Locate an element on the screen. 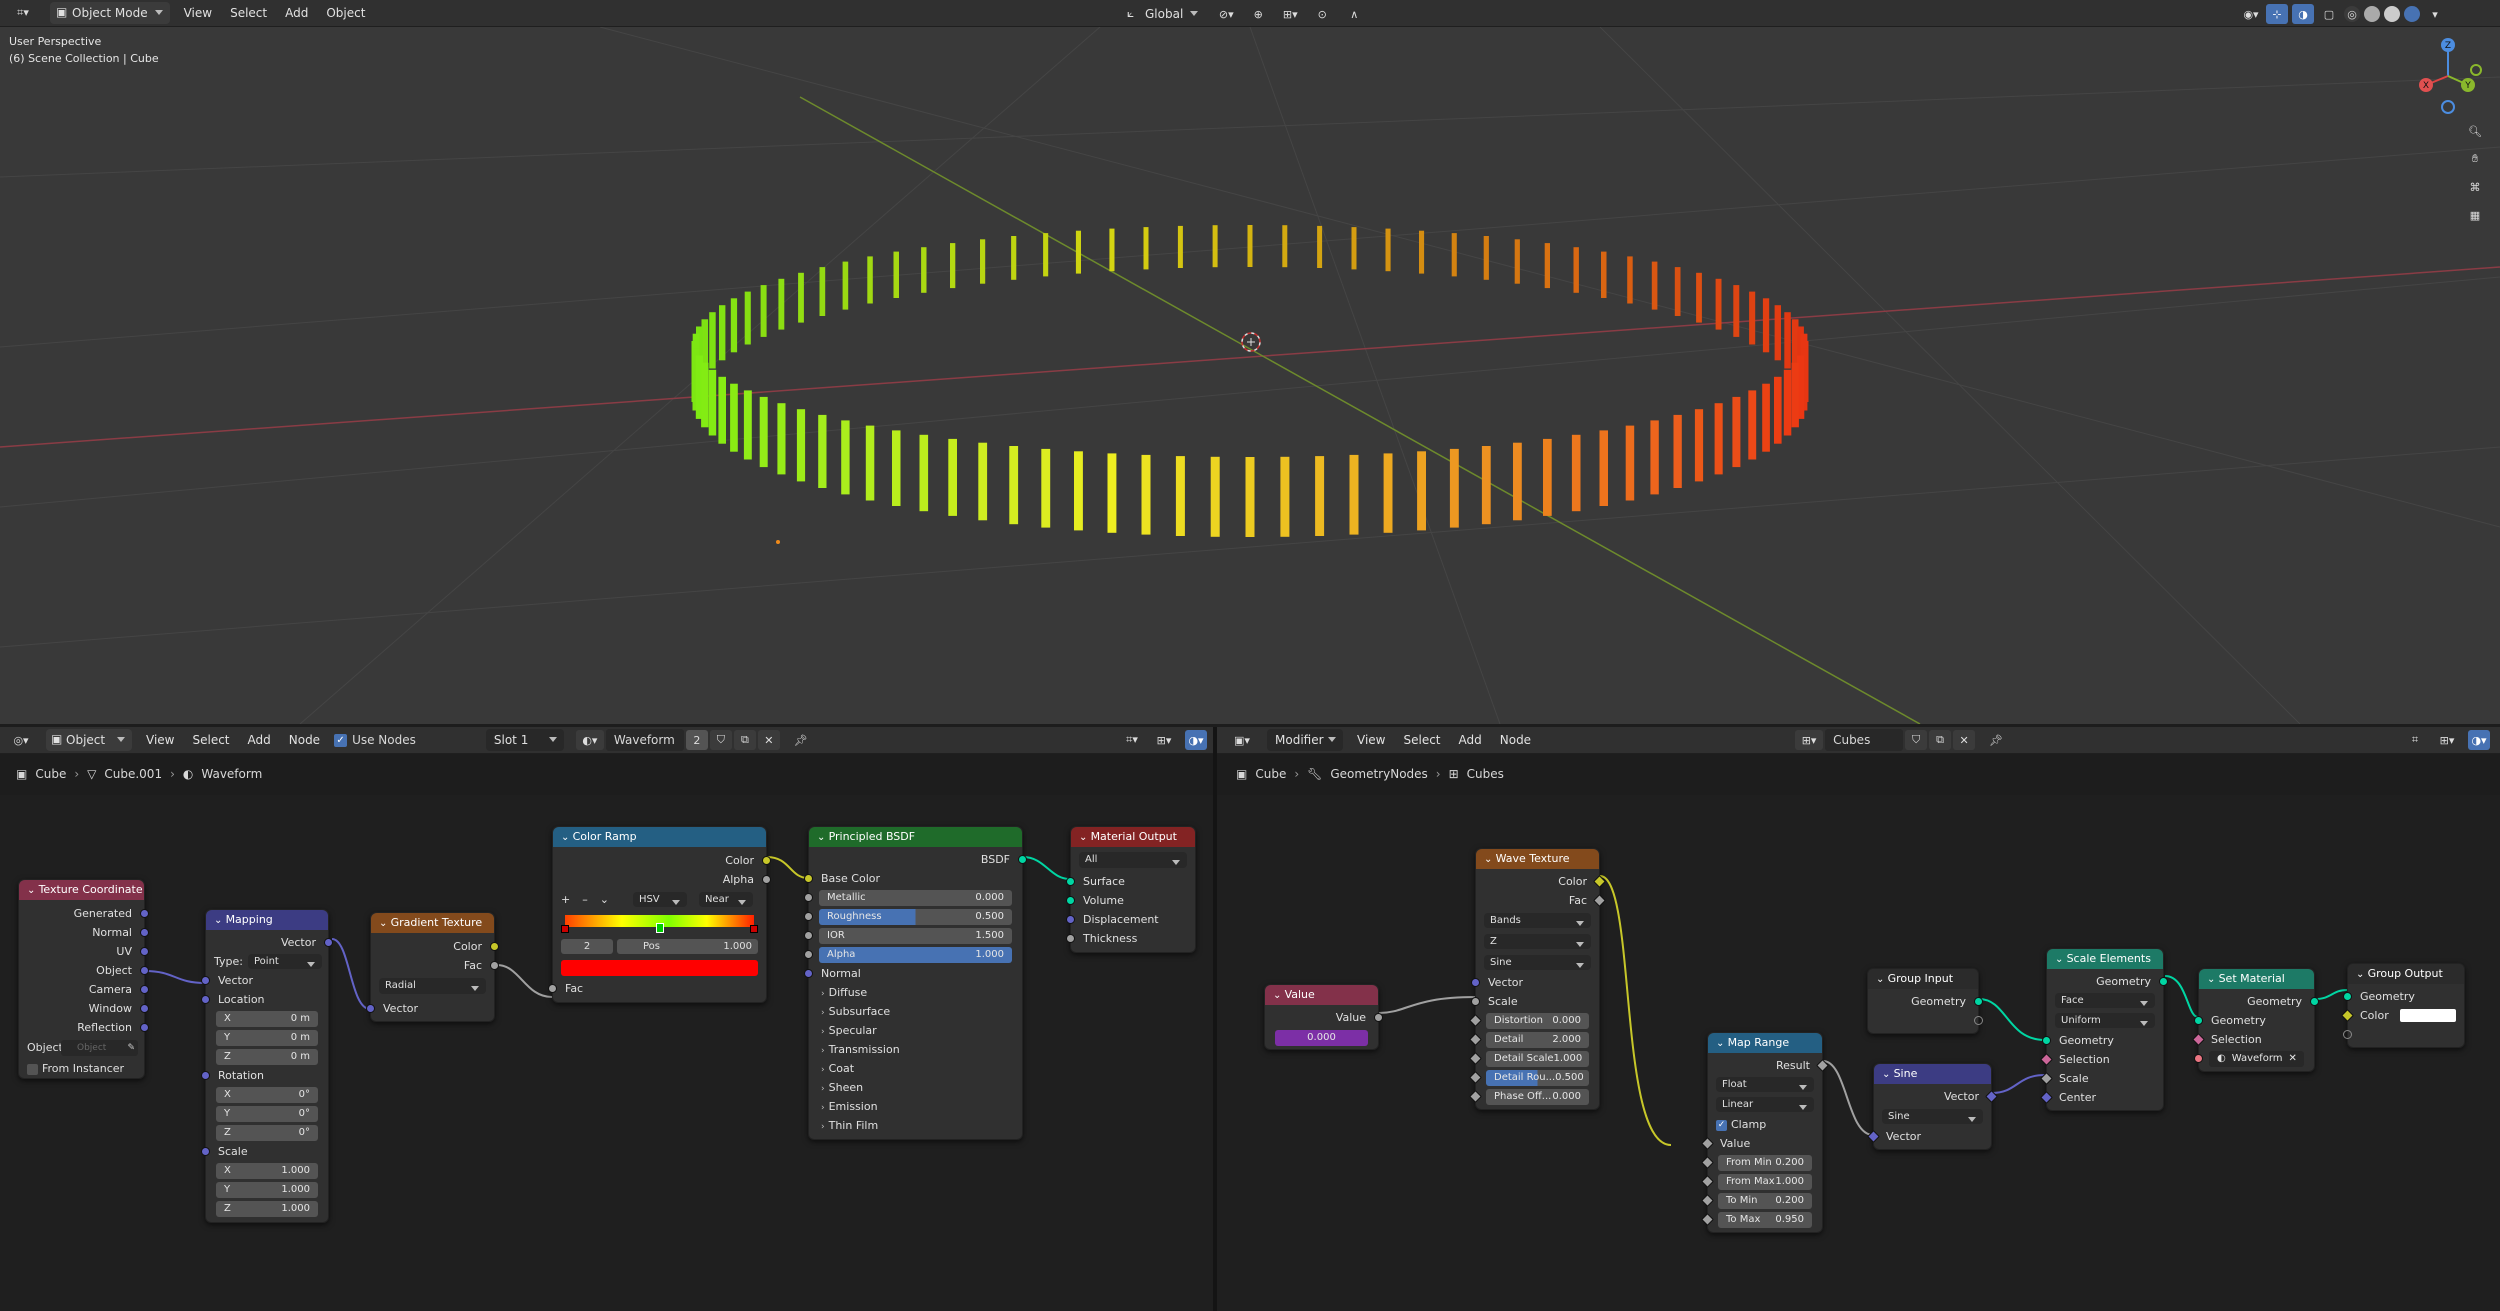  input-alpha: Alpha 1.000 is located at coordinates (913, 954).